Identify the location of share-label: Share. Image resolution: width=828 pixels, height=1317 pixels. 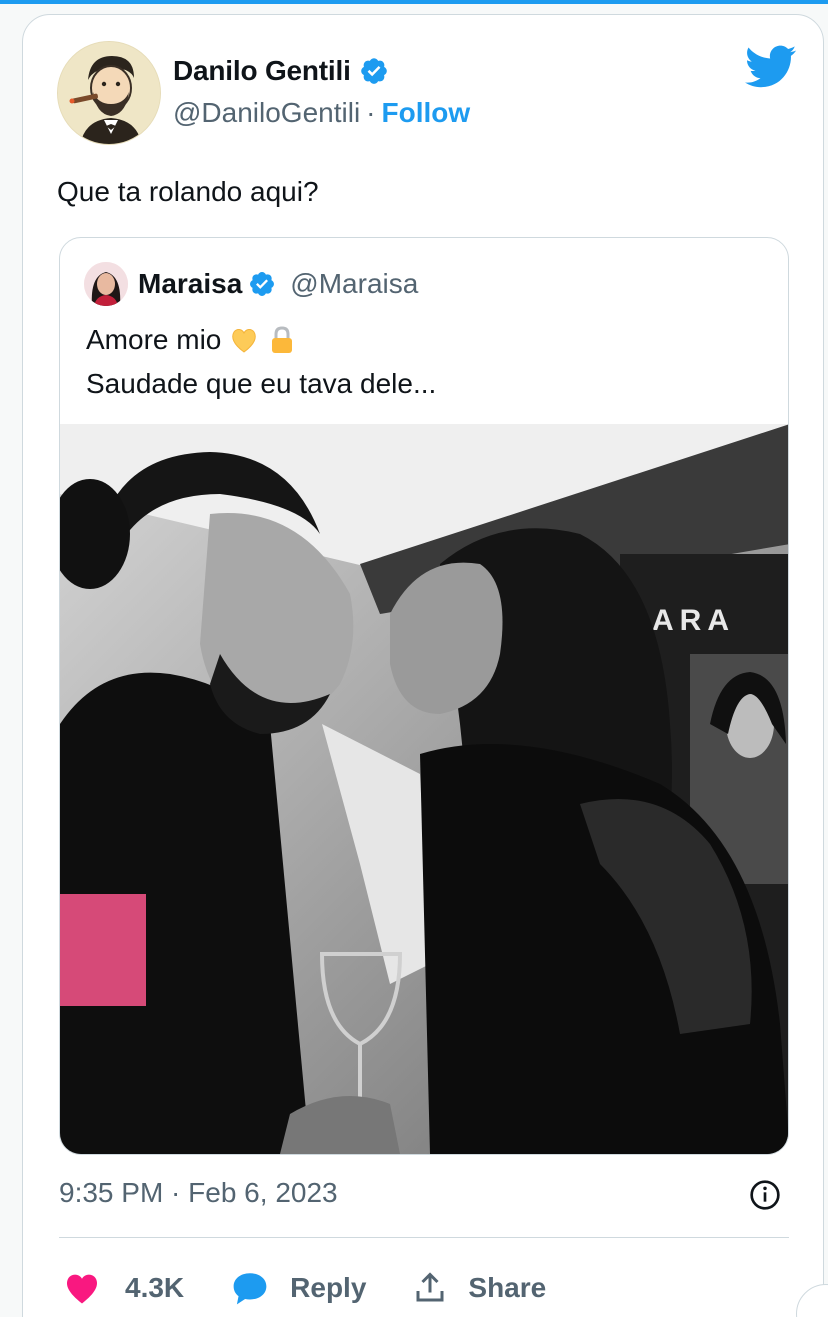
(507, 1287).